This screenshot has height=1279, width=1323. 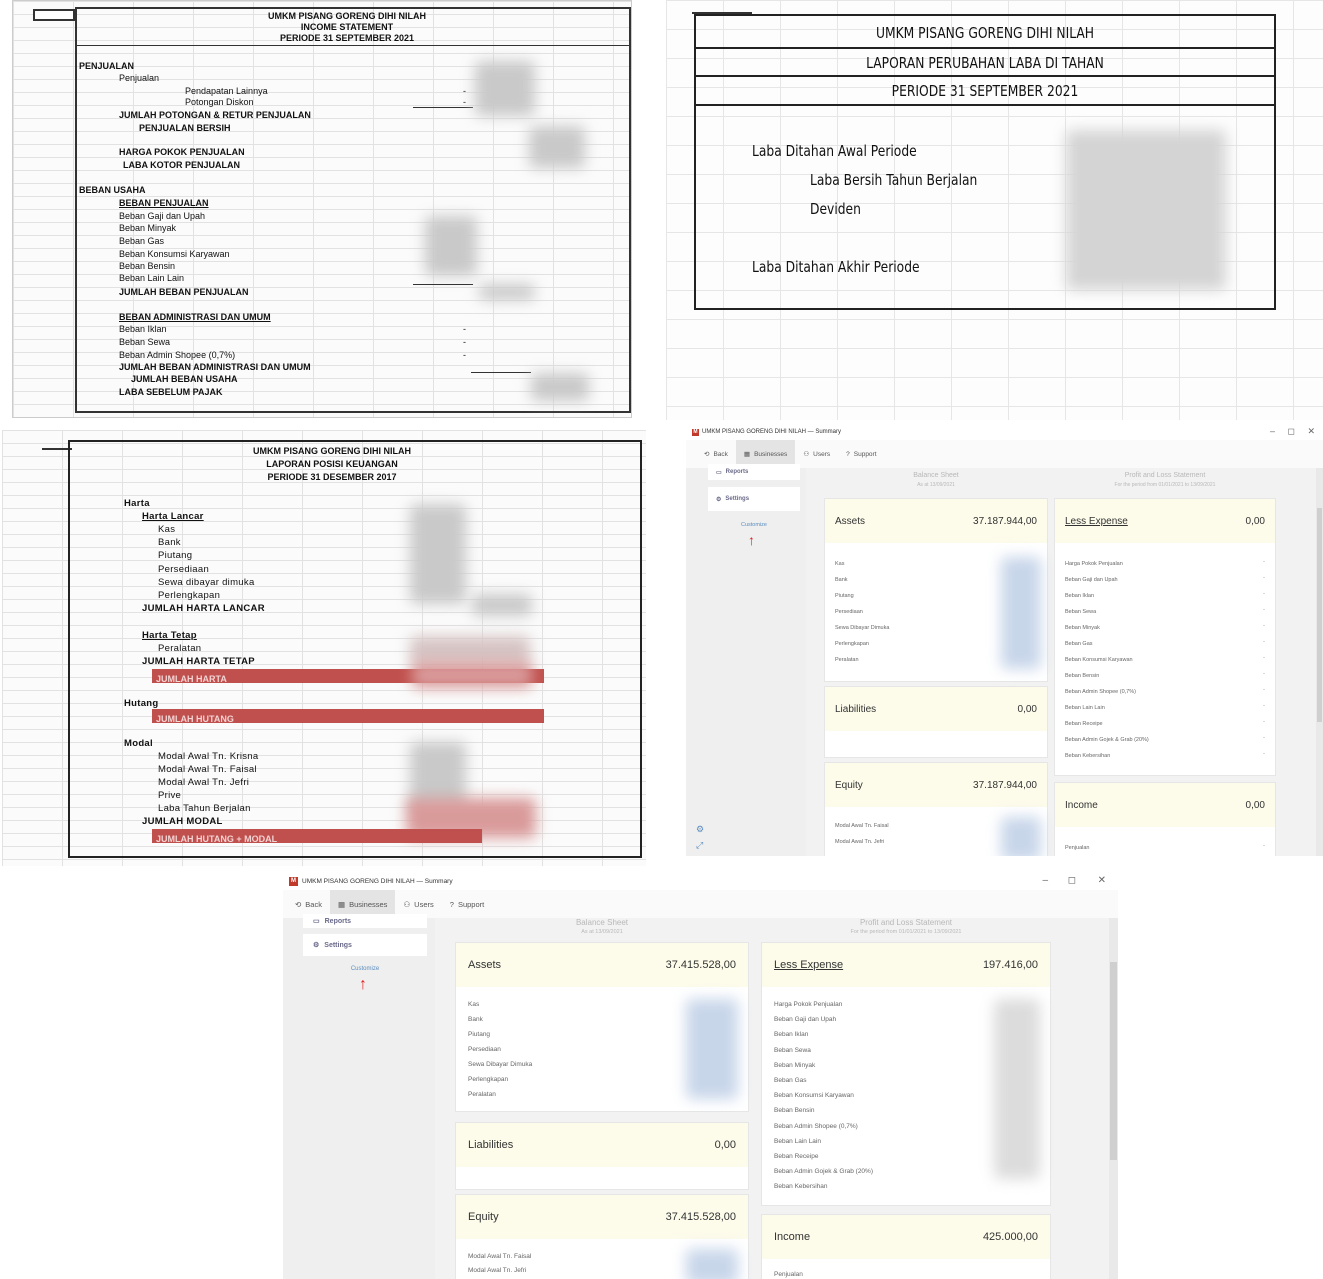 I want to click on expense-row: Harga Pokok Penjualan, so click(x=1094, y=564).